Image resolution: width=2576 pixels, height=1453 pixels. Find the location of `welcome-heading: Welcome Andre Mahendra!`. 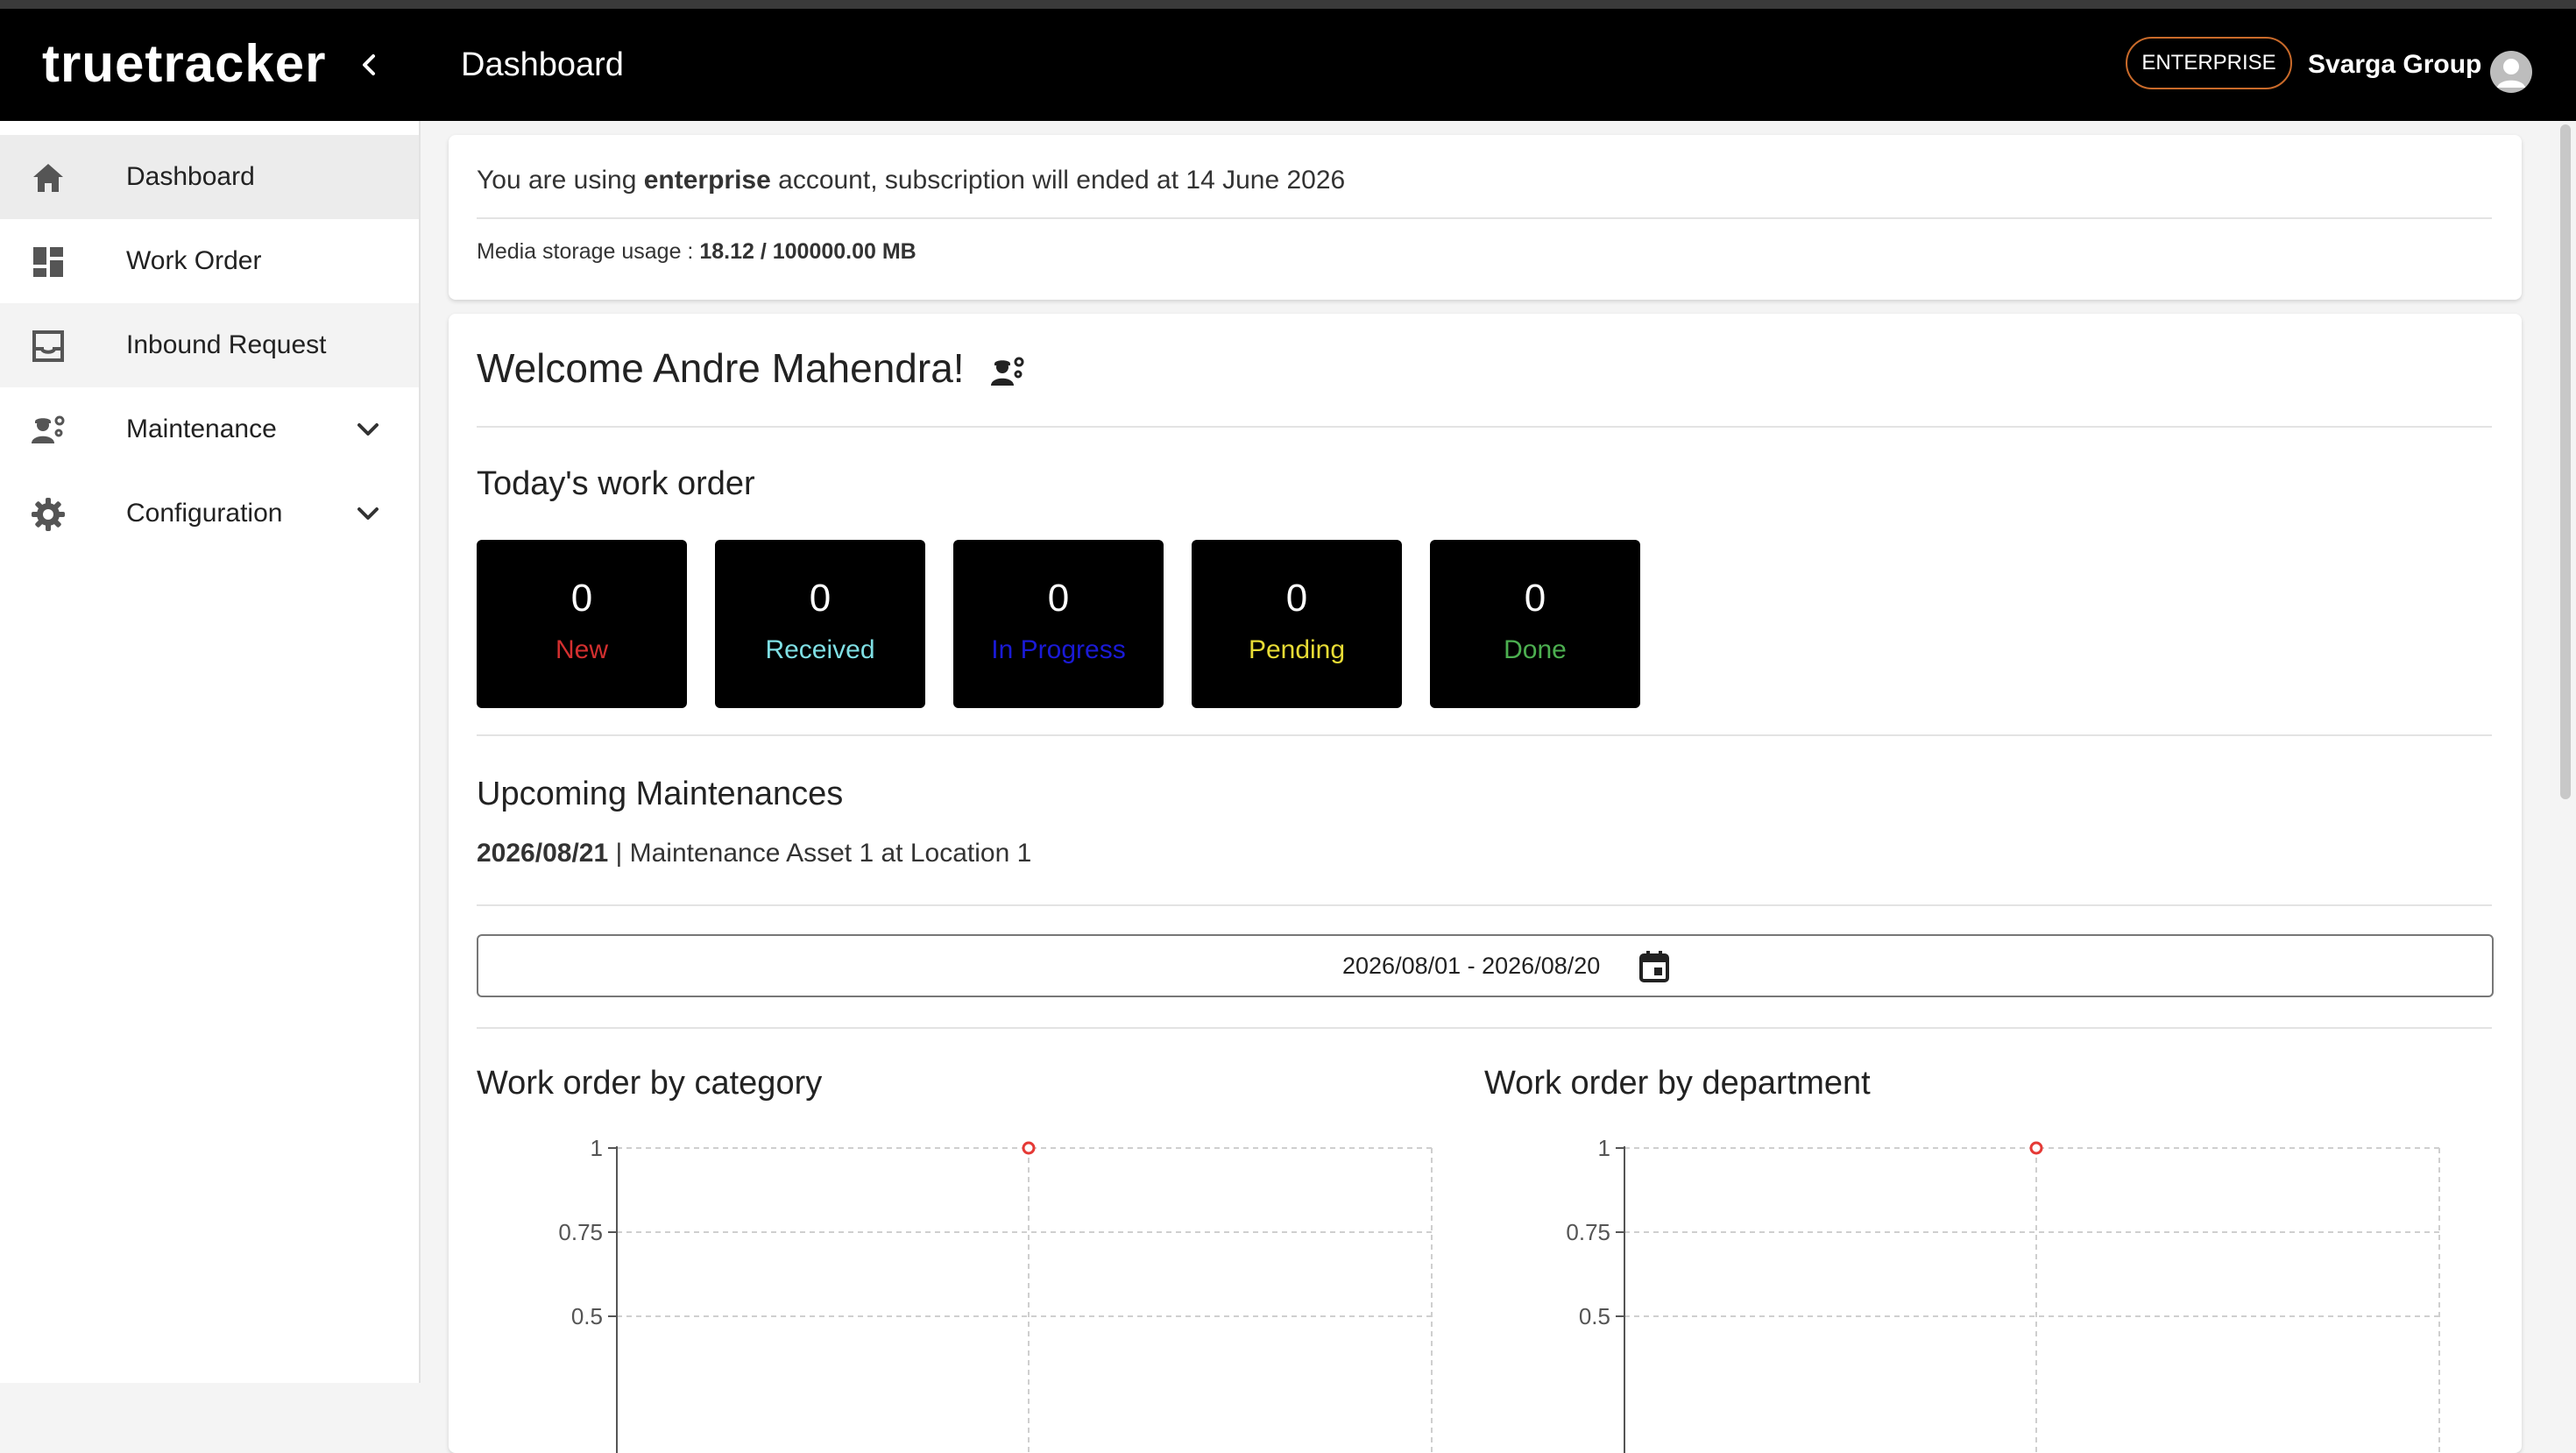

welcome-heading: Welcome Andre Mahendra! is located at coordinates (752, 368).